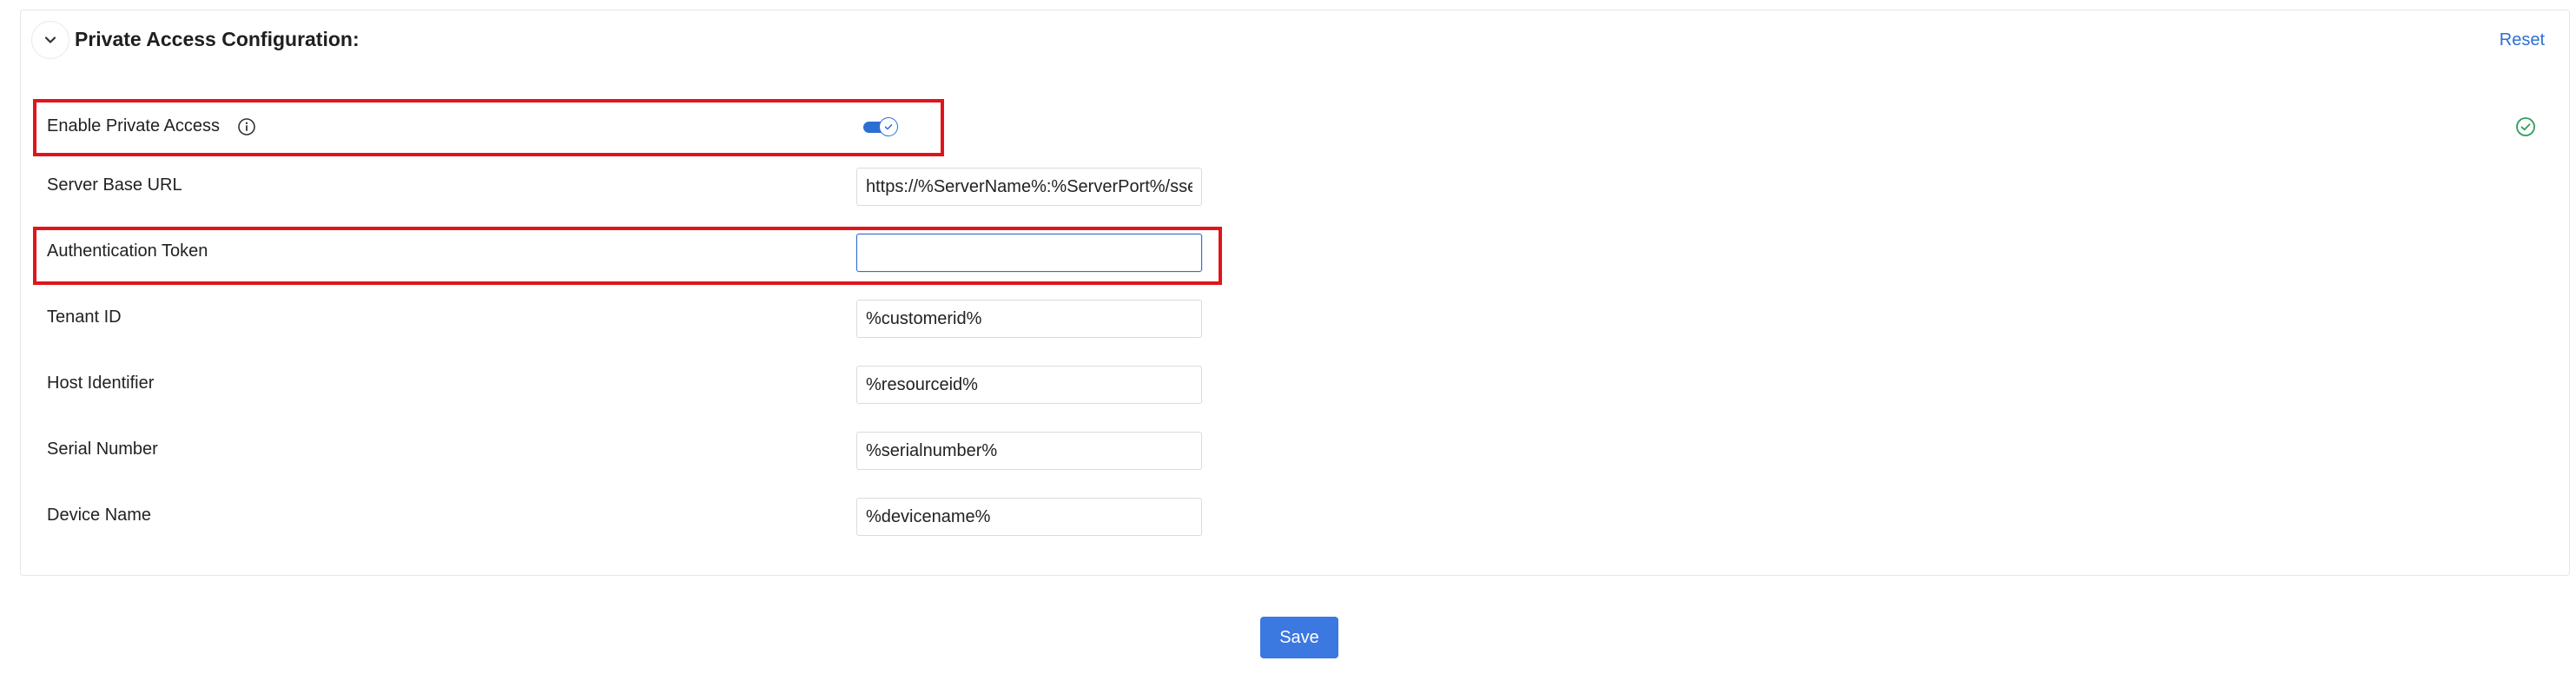  What do you see at coordinates (84, 317) in the screenshot?
I see `tenant-id-label: Tenant ID` at bounding box center [84, 317].